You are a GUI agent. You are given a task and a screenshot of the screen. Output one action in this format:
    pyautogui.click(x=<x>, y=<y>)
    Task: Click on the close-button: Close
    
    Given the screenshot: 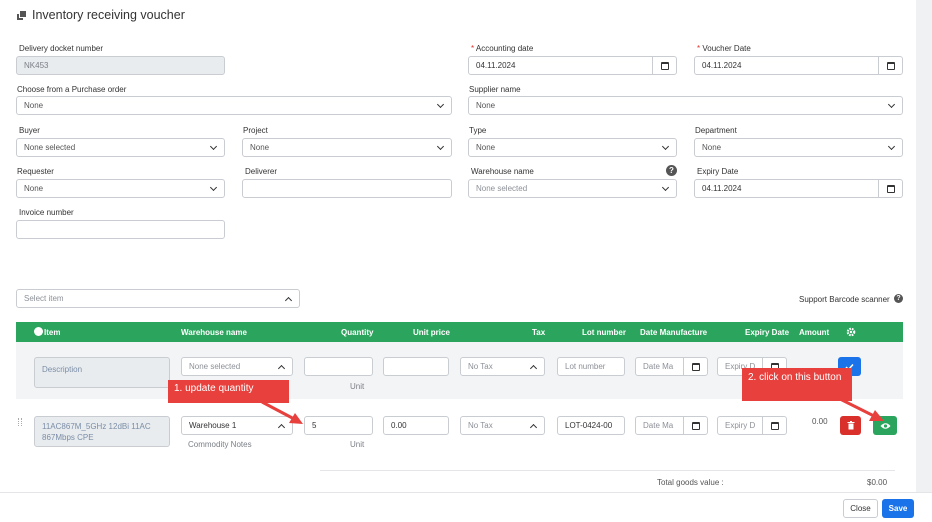 What is the action you would take?
    pyautogui.click(x=860, y=508)
    